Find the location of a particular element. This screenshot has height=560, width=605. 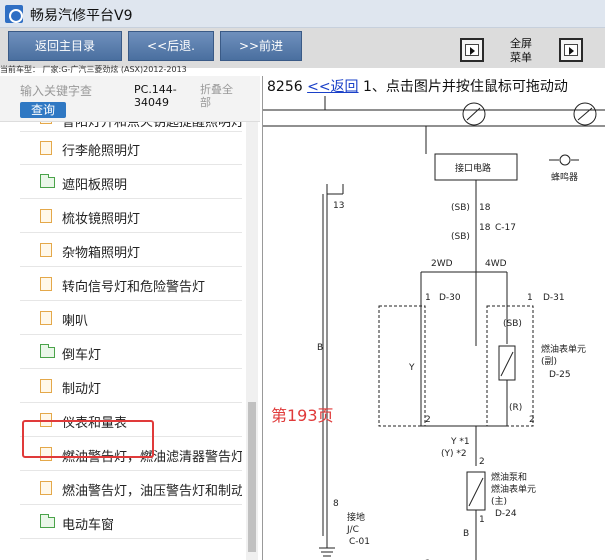

tree-item: 喇叭 is located at coordinates (131, 318).